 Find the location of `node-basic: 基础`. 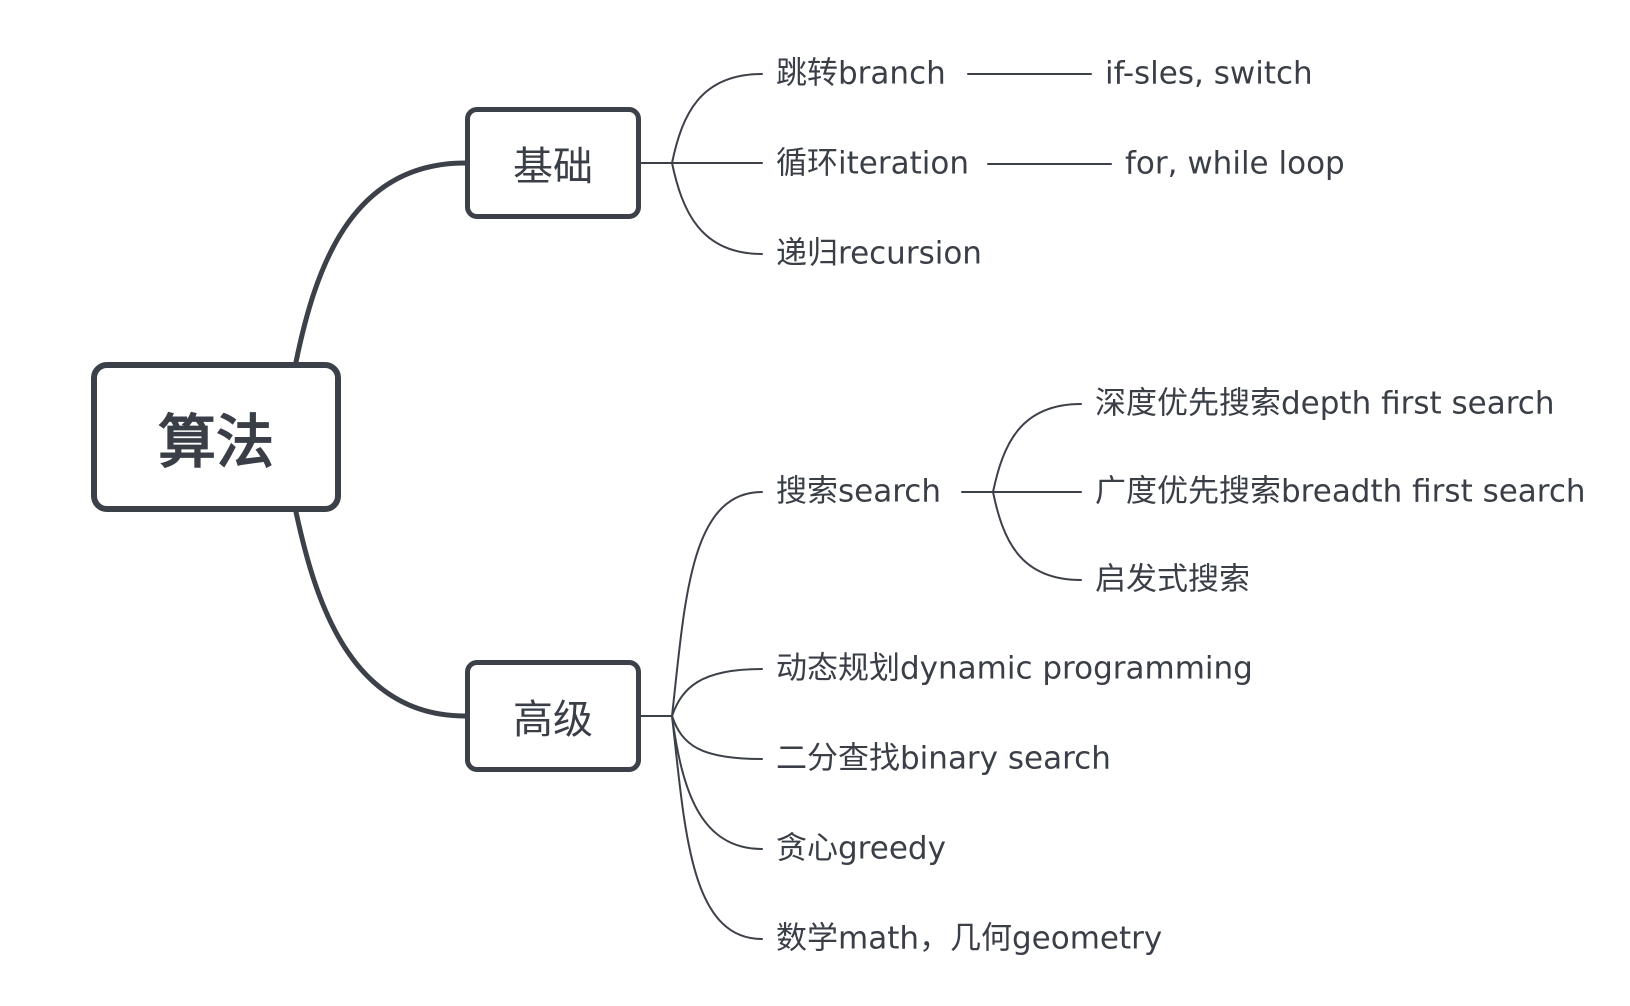

node-basic: 基础 is located at coordinates (553, 163).